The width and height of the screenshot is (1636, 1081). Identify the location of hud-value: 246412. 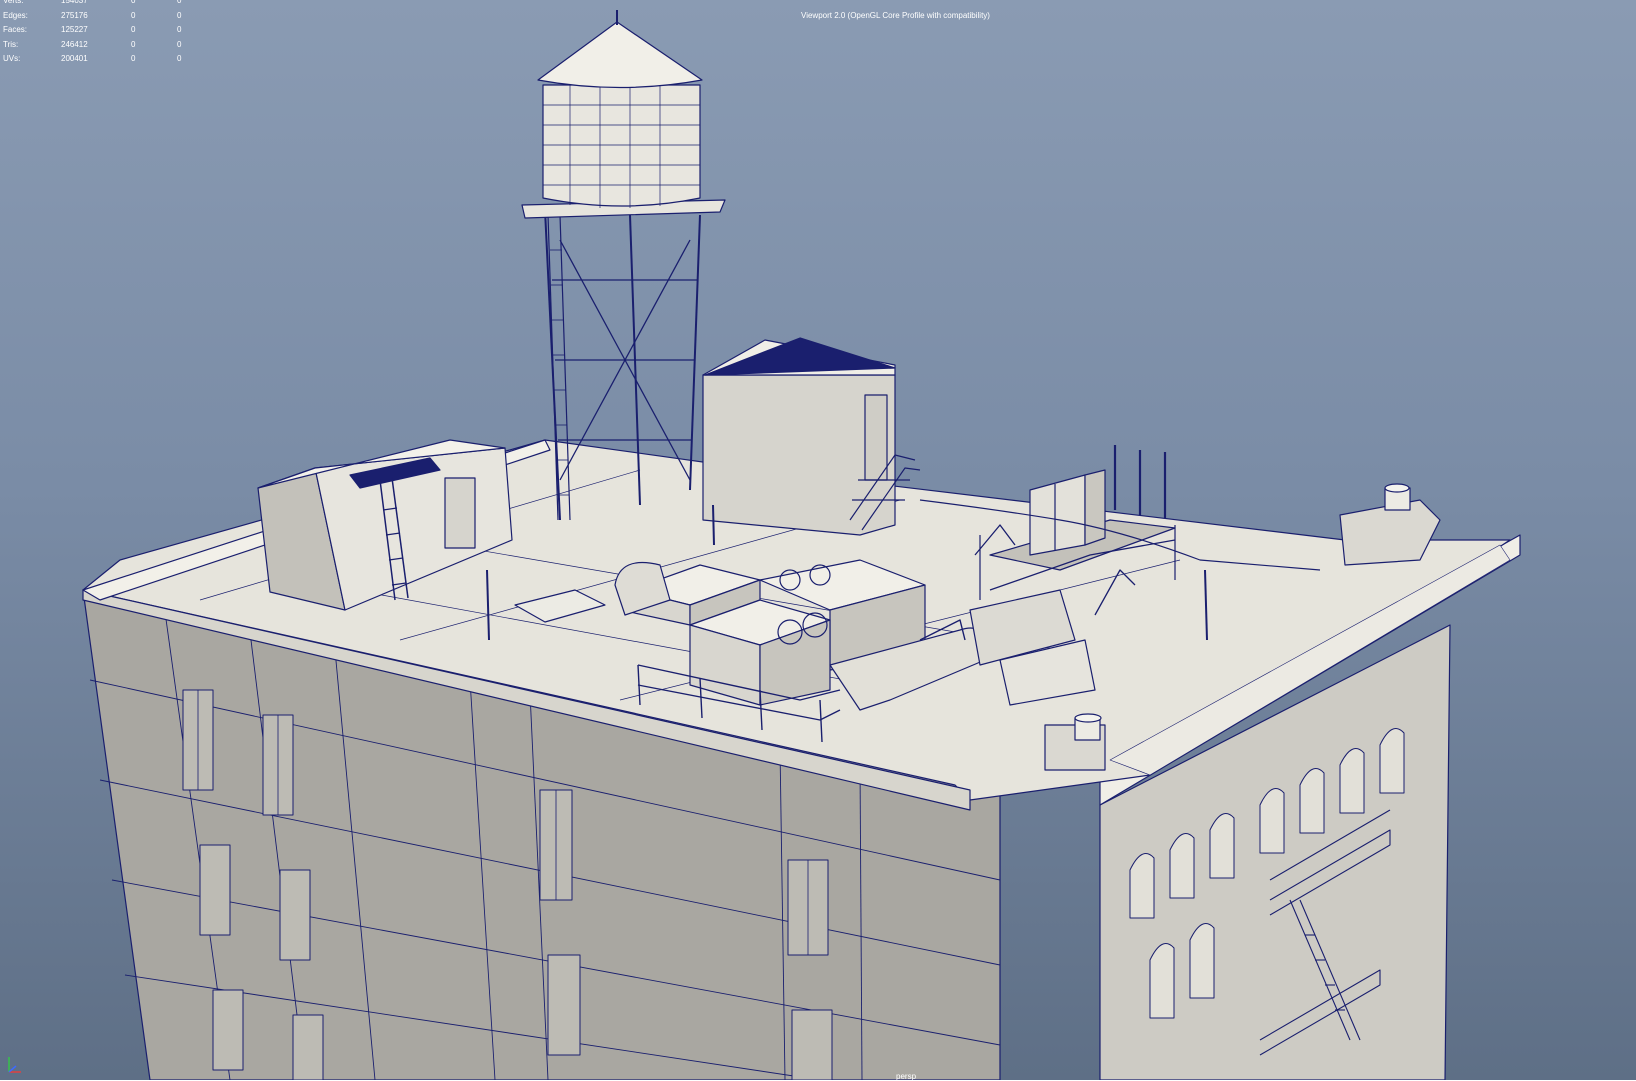
(74, 44).